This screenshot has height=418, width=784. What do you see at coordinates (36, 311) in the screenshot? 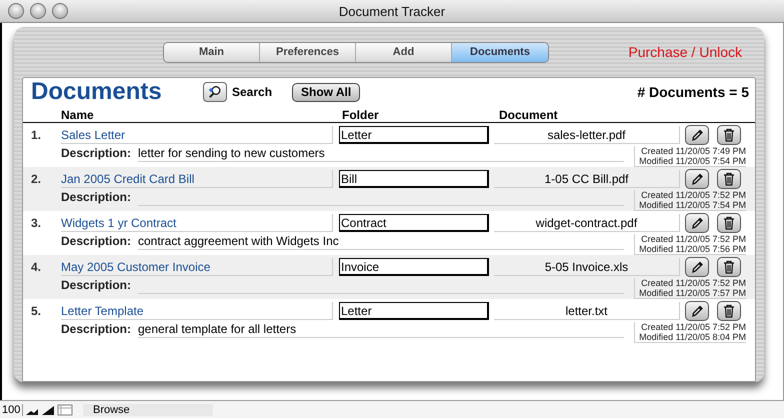
I see `row-number: 5.` at bounding box center [36, 311].